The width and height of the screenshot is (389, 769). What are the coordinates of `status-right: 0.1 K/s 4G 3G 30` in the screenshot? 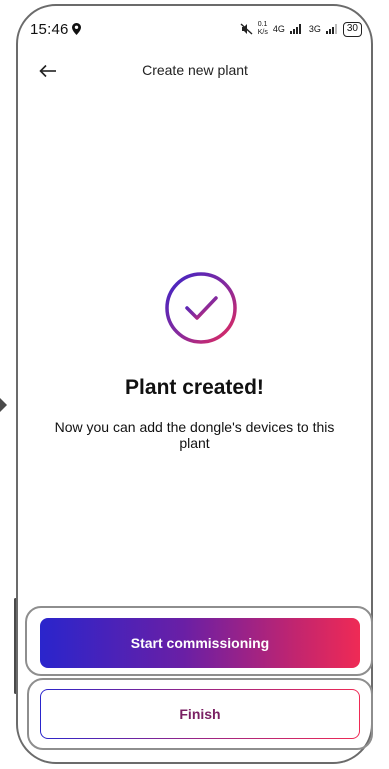 It's located at (301, 29).